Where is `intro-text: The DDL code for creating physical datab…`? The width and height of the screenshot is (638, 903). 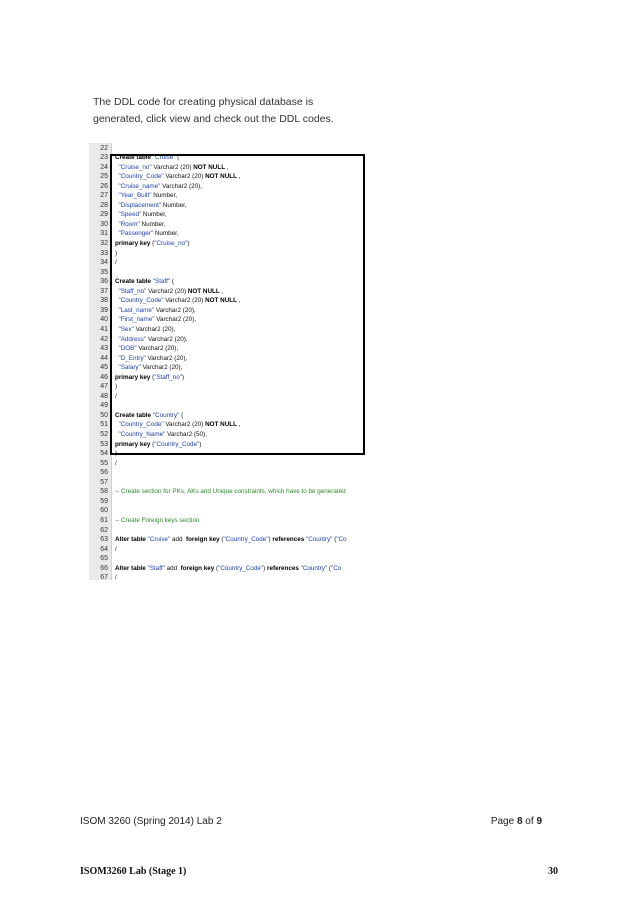
intro-text: The DDL code for creating physical datab… is located at coordinates (213, 111).